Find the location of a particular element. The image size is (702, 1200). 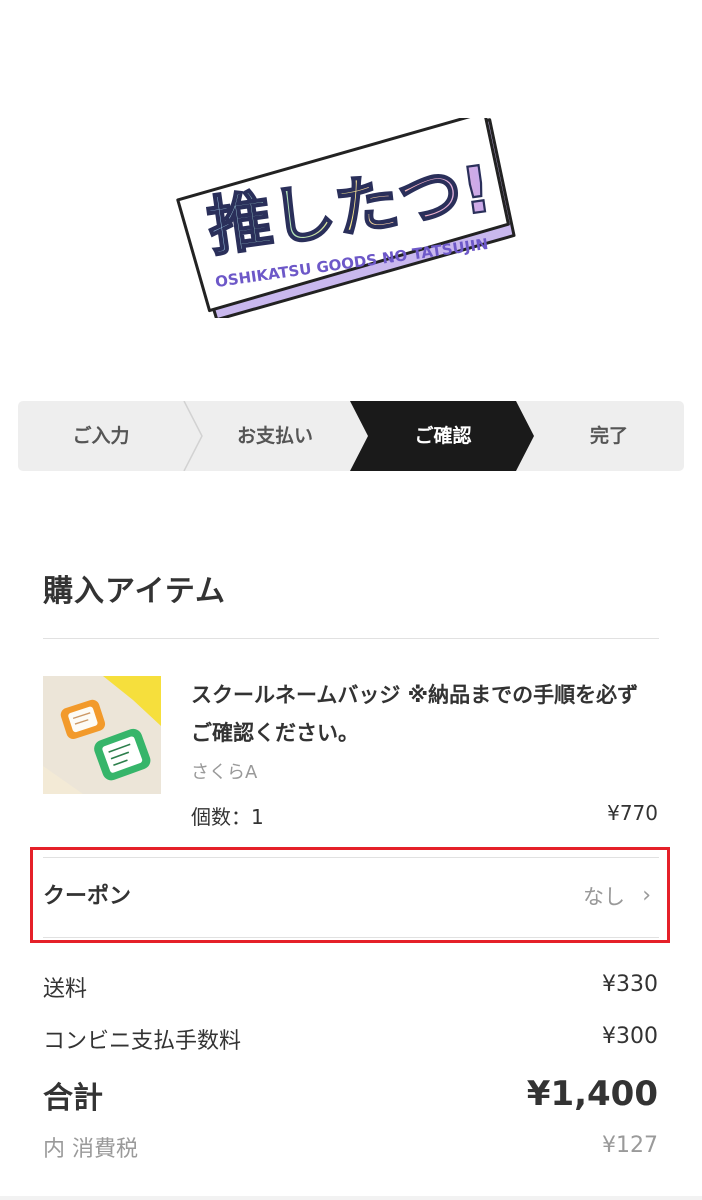

bottom-edge is located at coordinates (351, 1198).